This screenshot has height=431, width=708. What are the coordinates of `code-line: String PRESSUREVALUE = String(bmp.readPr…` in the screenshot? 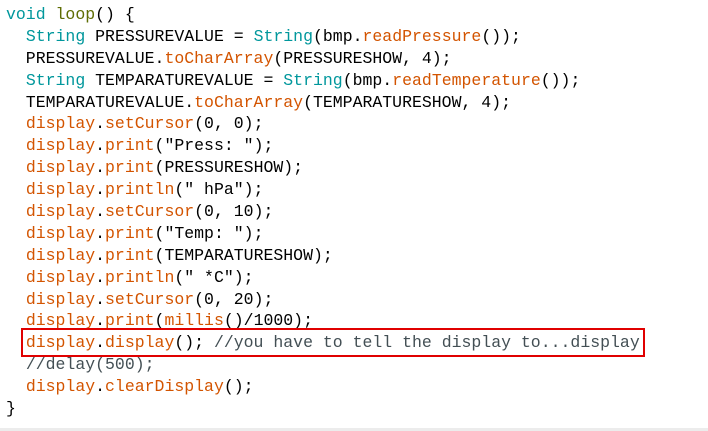 It's located at (323, 37).